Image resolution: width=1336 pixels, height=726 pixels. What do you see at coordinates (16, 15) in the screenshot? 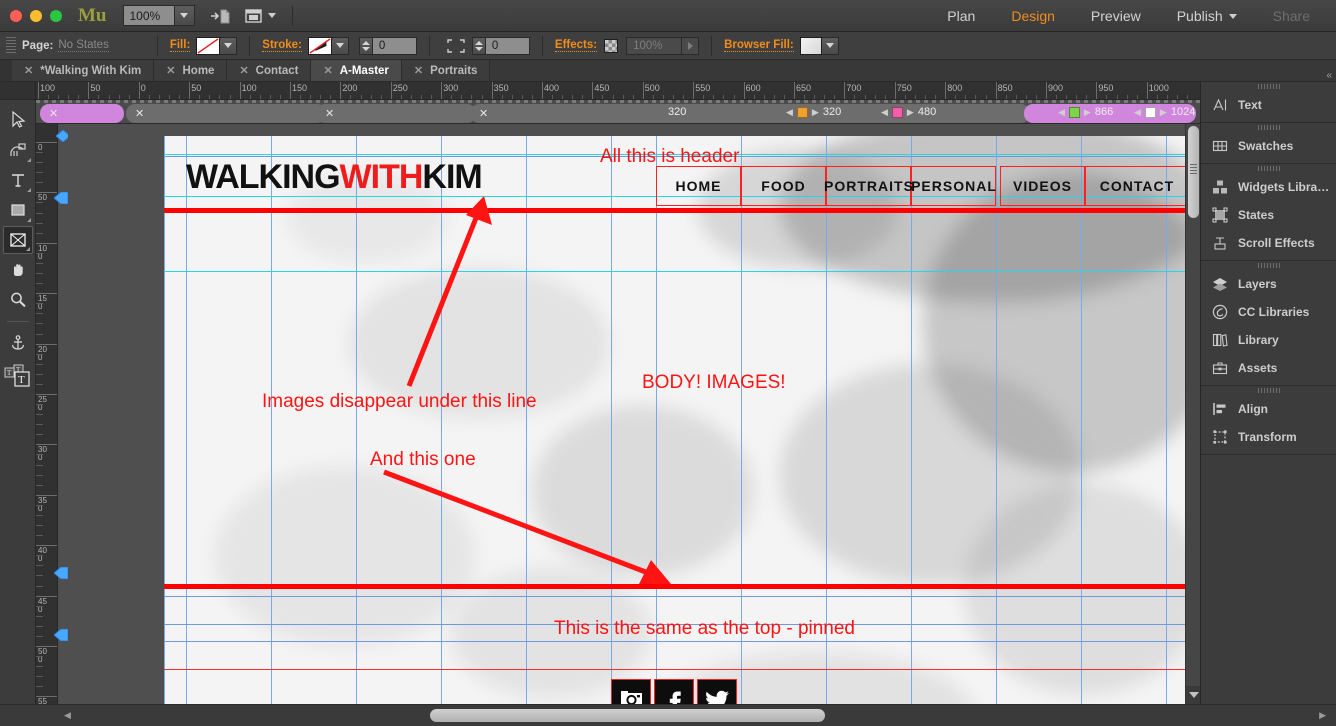
I see `close-window-button` at bounding box center [16, 15].